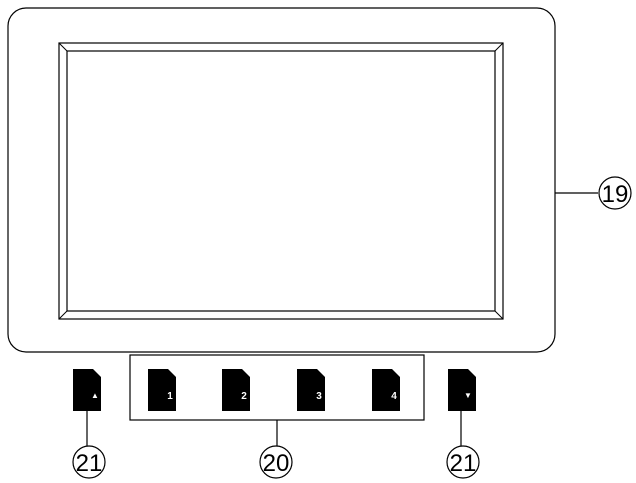  What do you see at coordinates (170, 396) in the screenshot?
I see `number-button-1-label: 1` at bounding box center [170, 396].